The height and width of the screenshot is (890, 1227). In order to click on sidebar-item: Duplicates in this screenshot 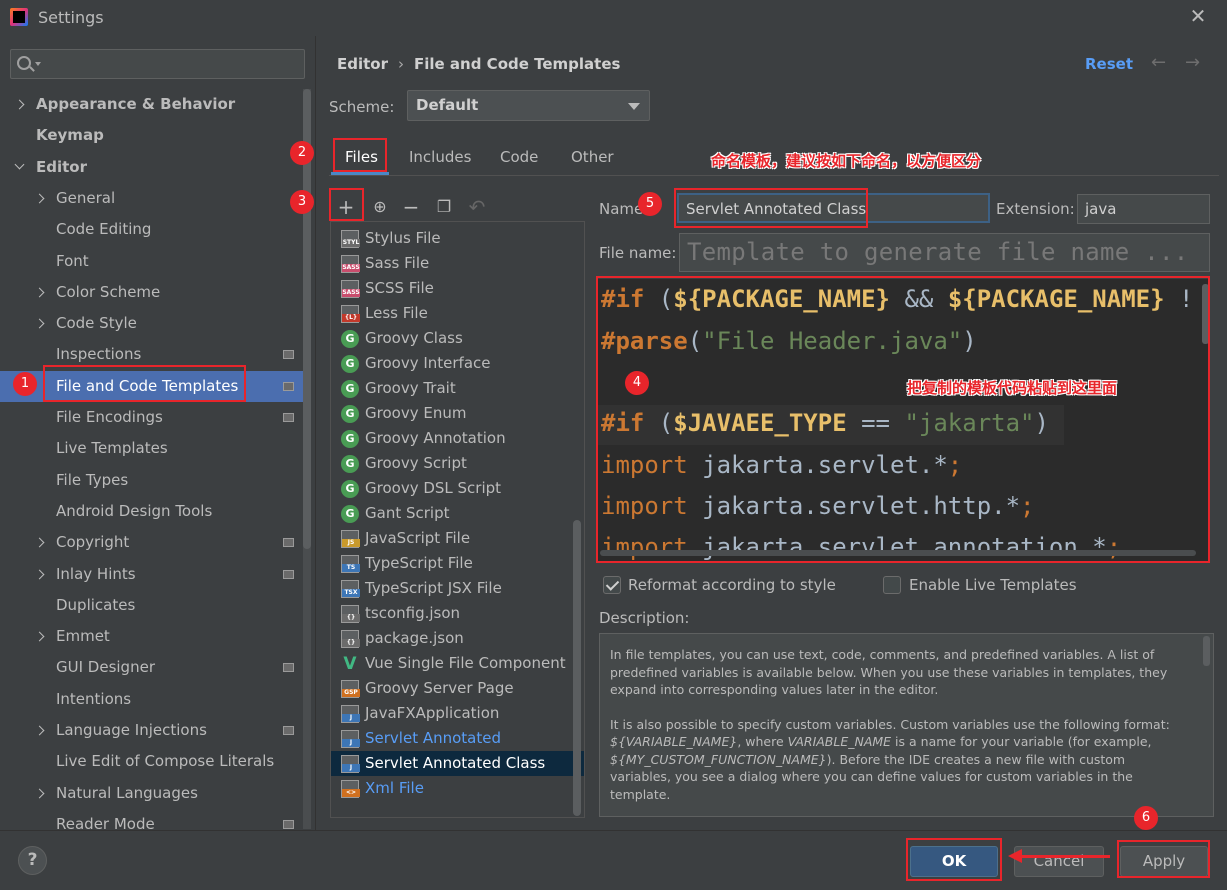, I will do `click(151, 605)`.